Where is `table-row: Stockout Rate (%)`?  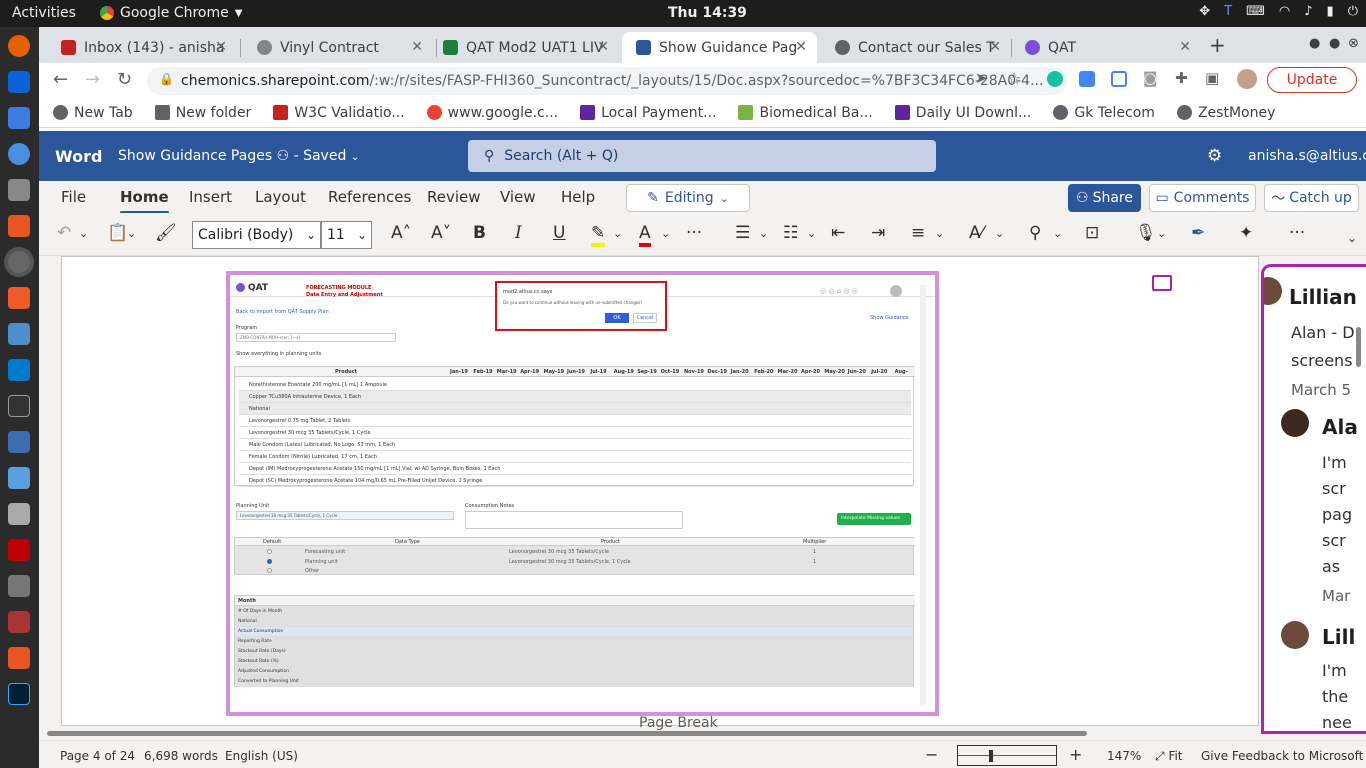 table-row: Stockout Rate (%) is located at coordinates (574, 662).